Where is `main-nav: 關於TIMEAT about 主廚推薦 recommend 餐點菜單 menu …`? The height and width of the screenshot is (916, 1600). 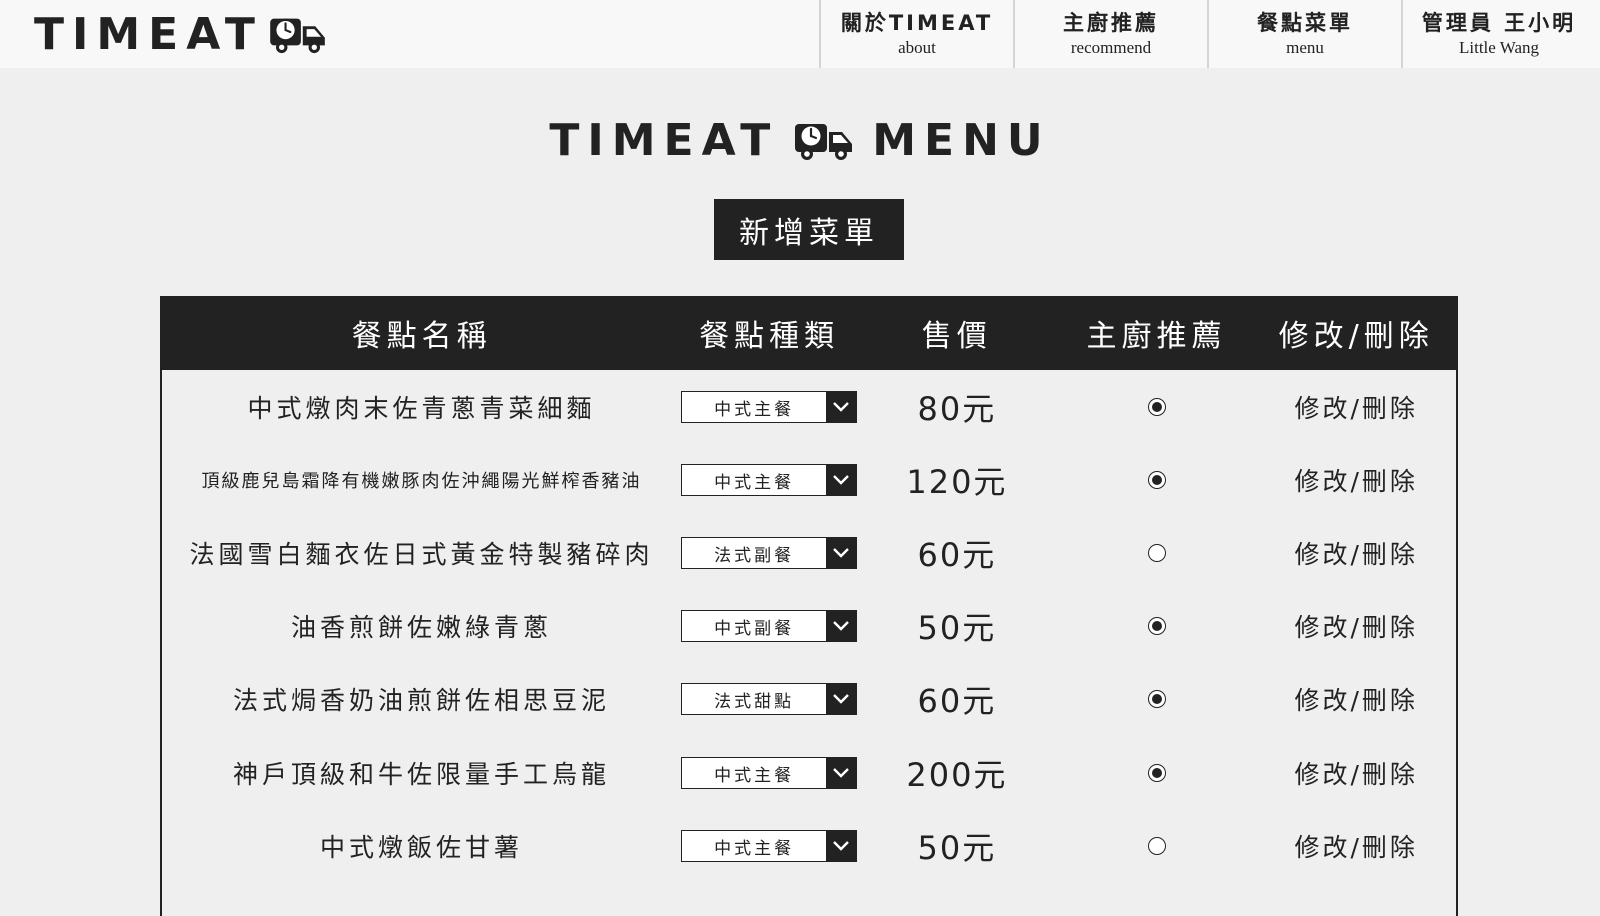
main-nav: 關於TIMEAT about 主廚推薦 recommend 餐點菜單 menu … is located at coordinates (1207, 34).